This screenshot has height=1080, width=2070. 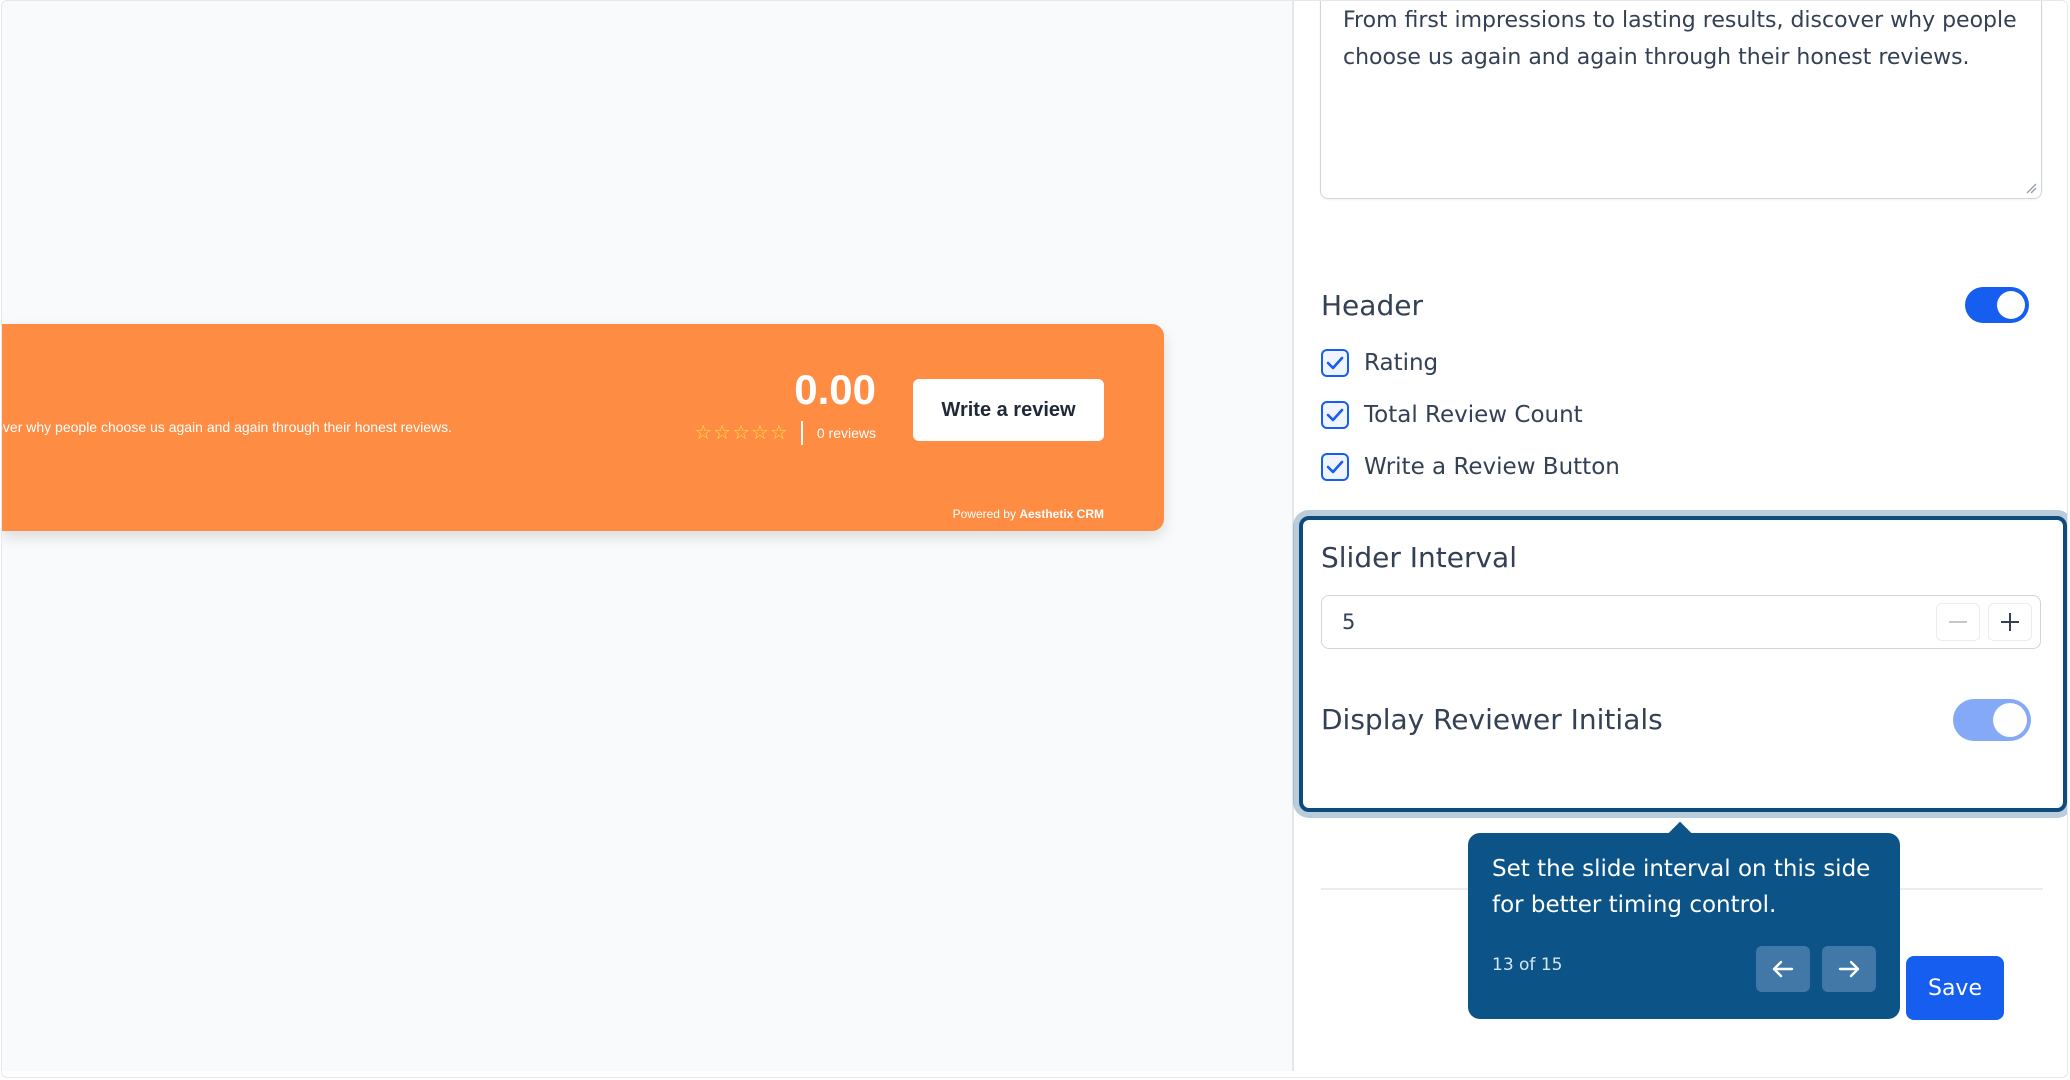 I want to click on powered-by: Powered by Aesthetix CRM, so click(x=1028, y=514).